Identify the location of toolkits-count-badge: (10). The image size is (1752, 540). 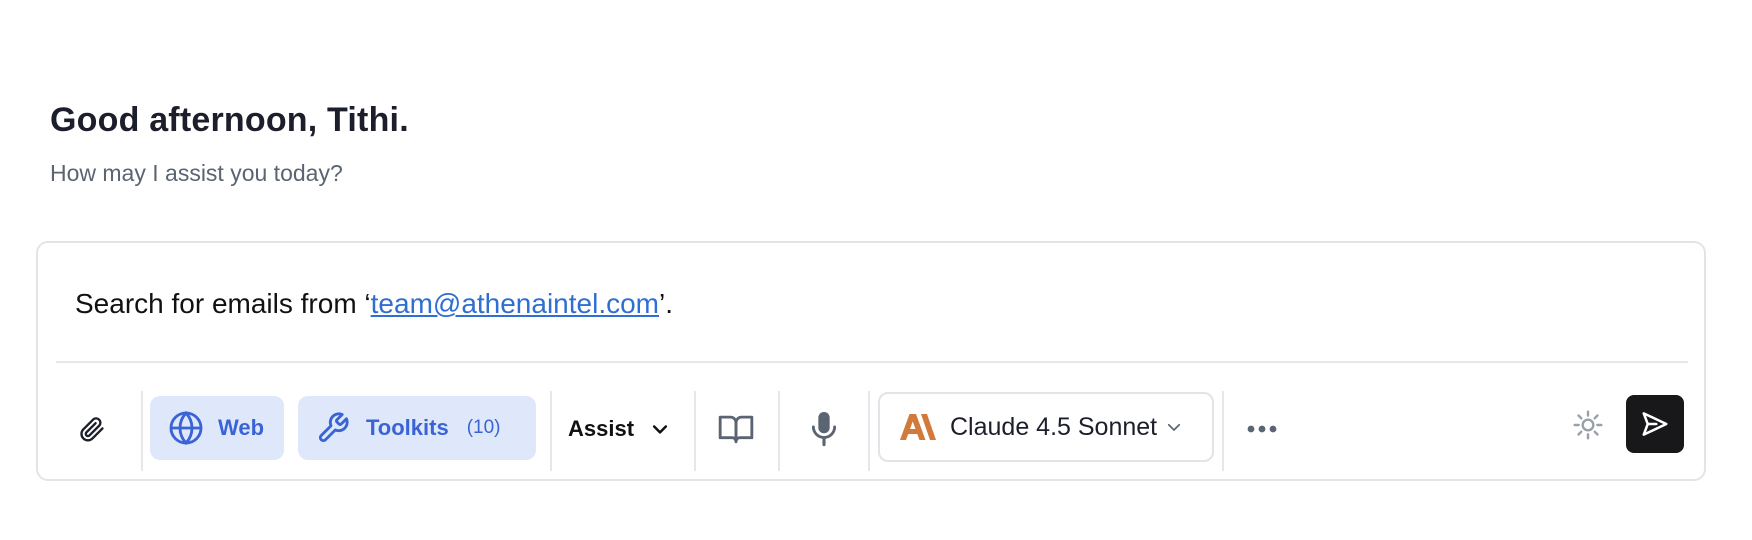
(483, 427).